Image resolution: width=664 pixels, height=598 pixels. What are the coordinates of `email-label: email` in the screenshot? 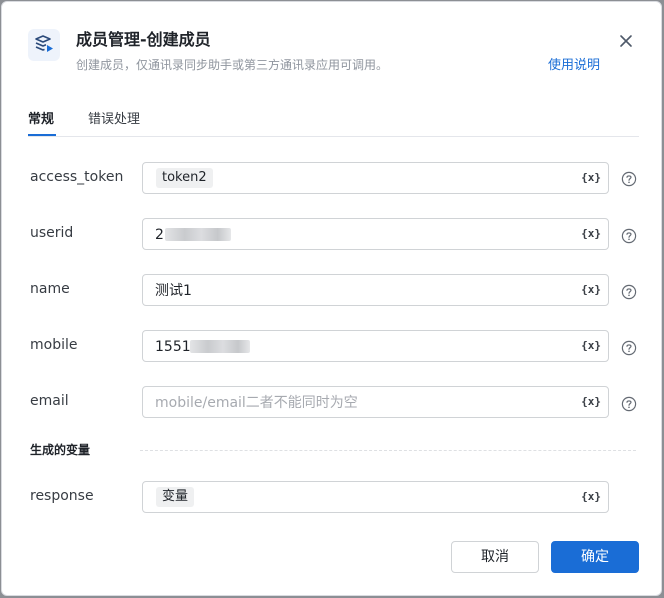 It's located at (49, 401).